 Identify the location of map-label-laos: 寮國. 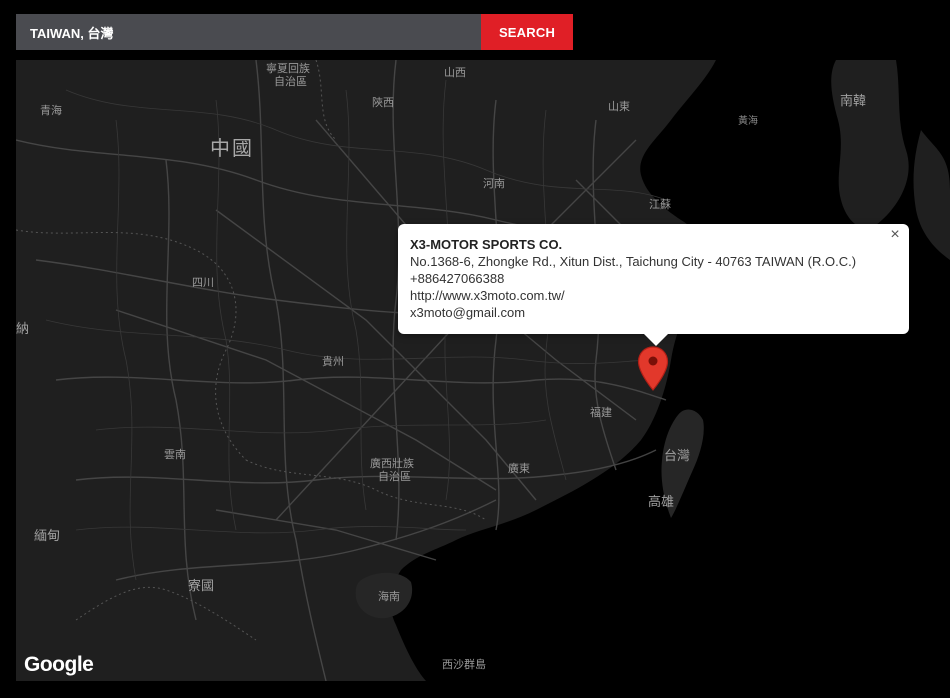
(201, 586).